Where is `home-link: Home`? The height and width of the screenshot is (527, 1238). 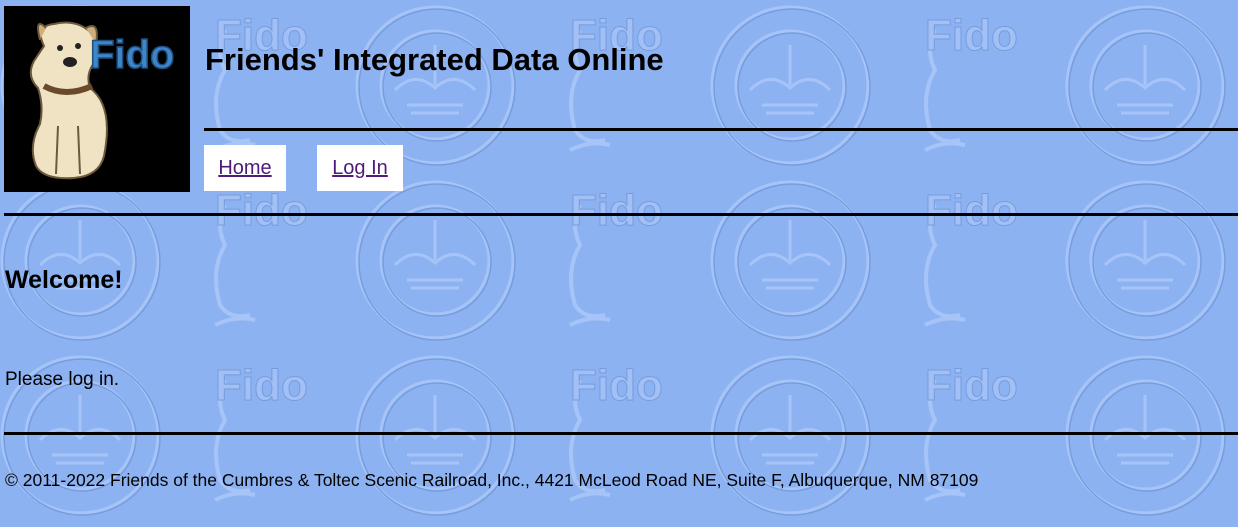
home-link: Home is located at coordinates (244, 168).